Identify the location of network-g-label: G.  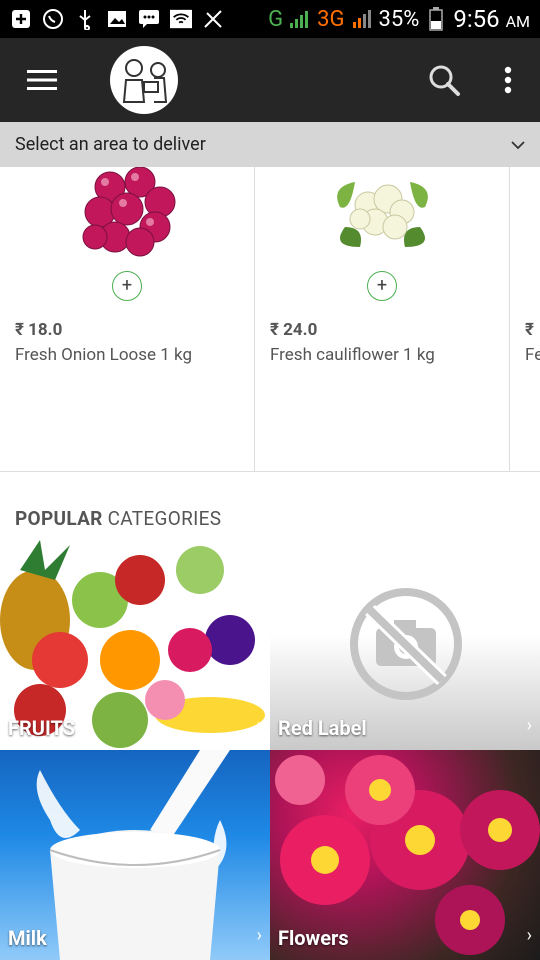
(276, 19).